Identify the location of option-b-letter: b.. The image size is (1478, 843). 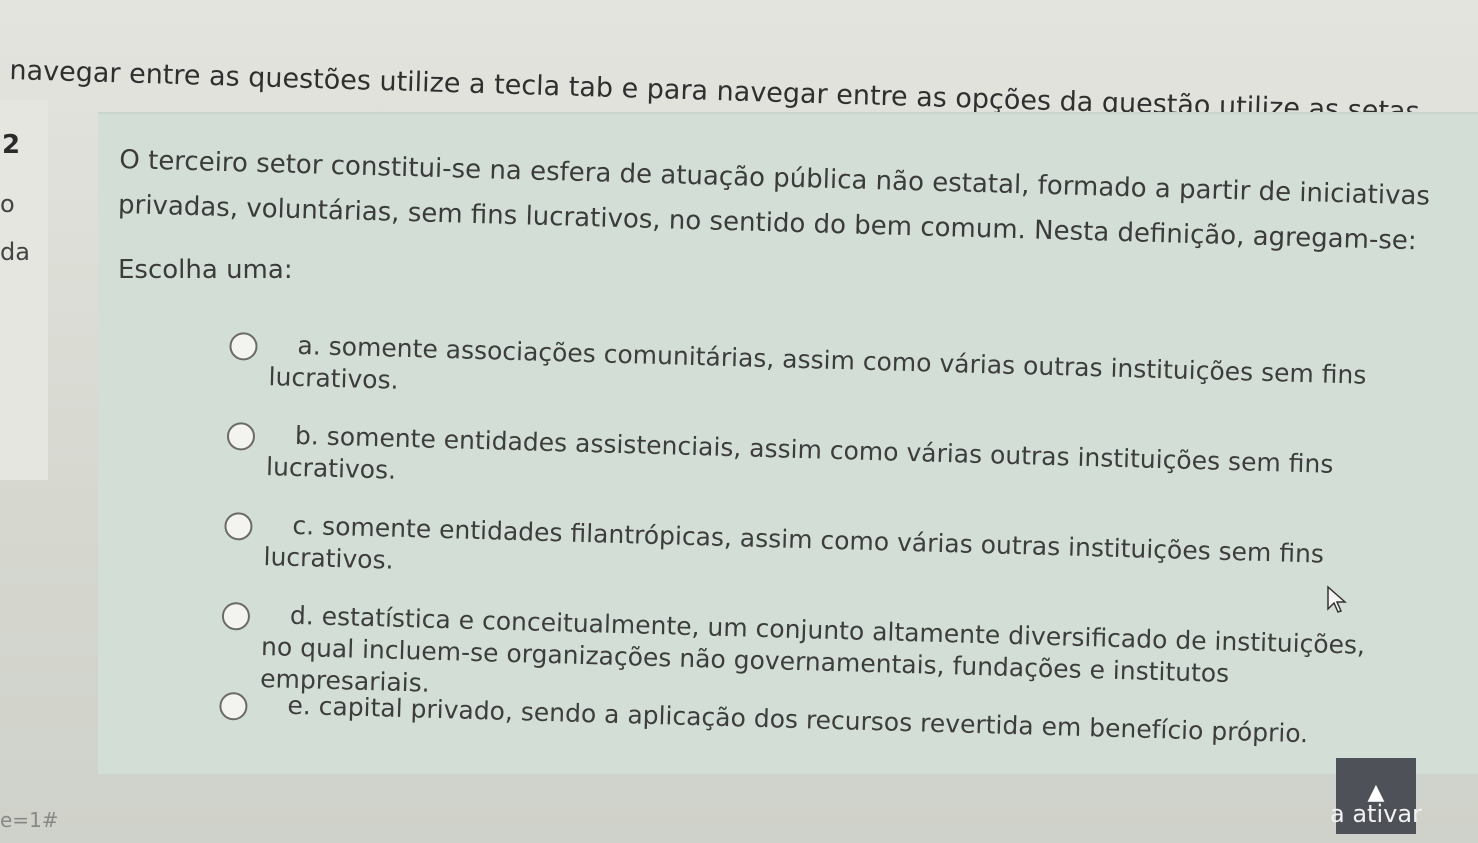
(307, 435).